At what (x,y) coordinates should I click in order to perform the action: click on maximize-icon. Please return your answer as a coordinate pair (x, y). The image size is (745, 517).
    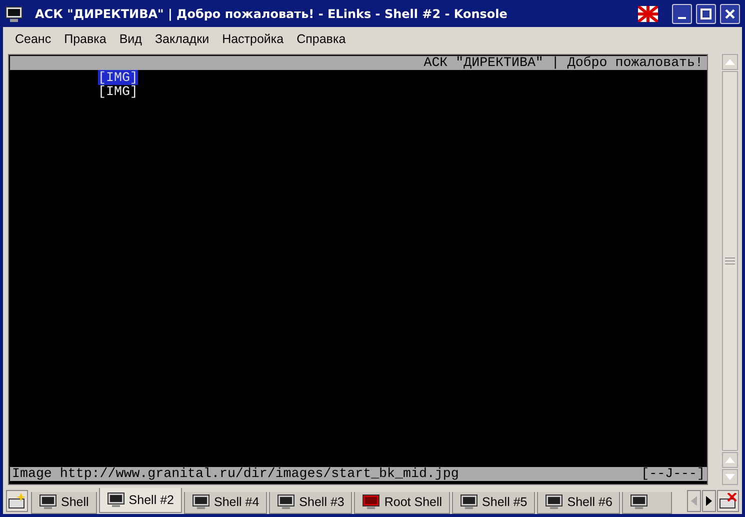
    Looking at the image, I should click on (706, 14).